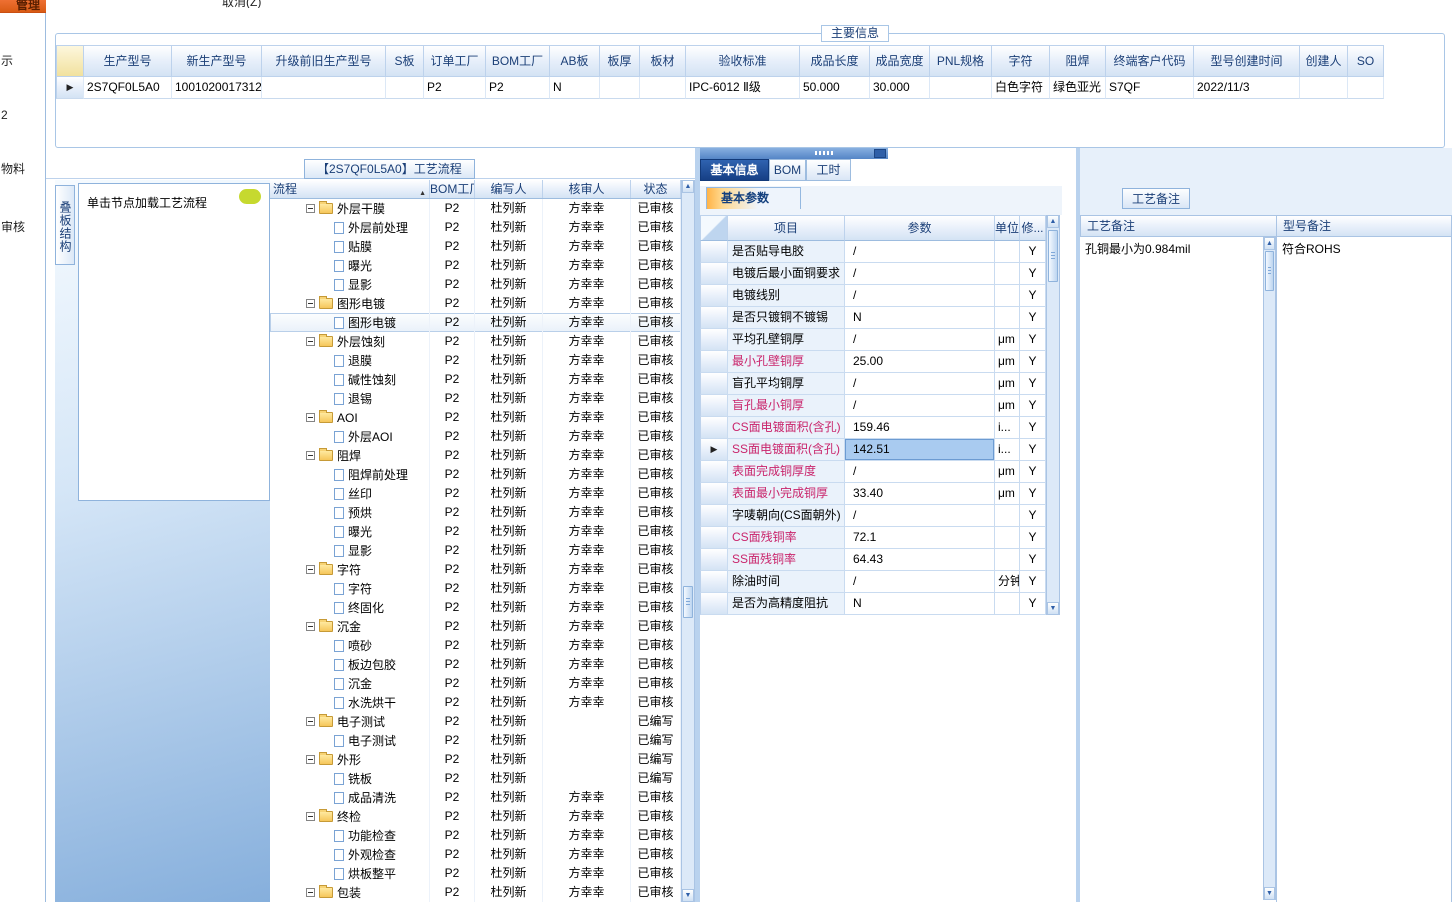  I want to click on param-value-cell: 142.51, so click(920, 450).